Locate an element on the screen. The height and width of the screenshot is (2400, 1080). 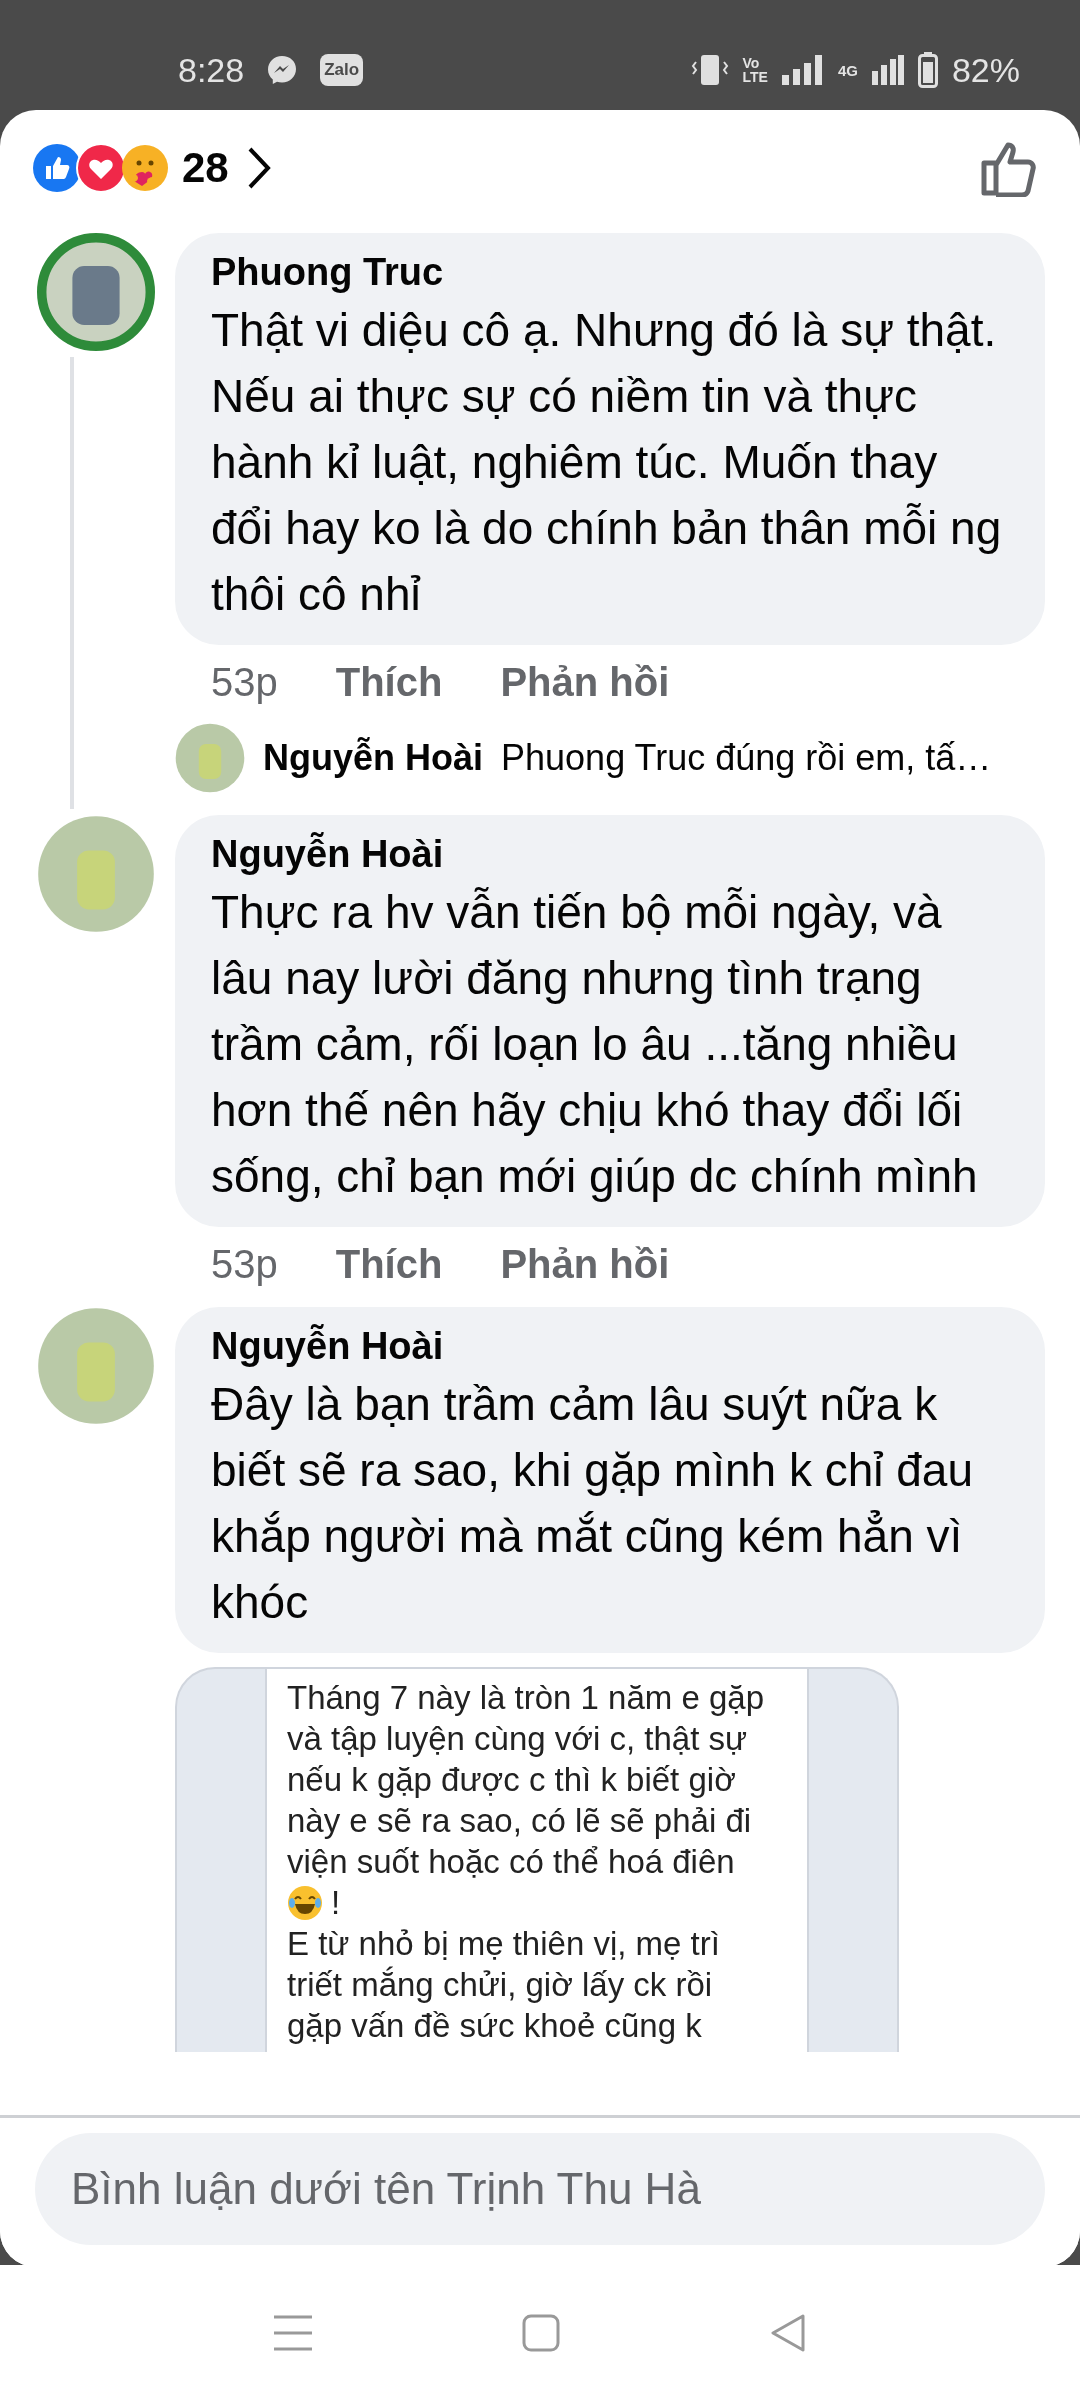
screenshot-text-line: Tháng 7 này là tròn 1 năm e gặp is located at coordinates (525, 1698).